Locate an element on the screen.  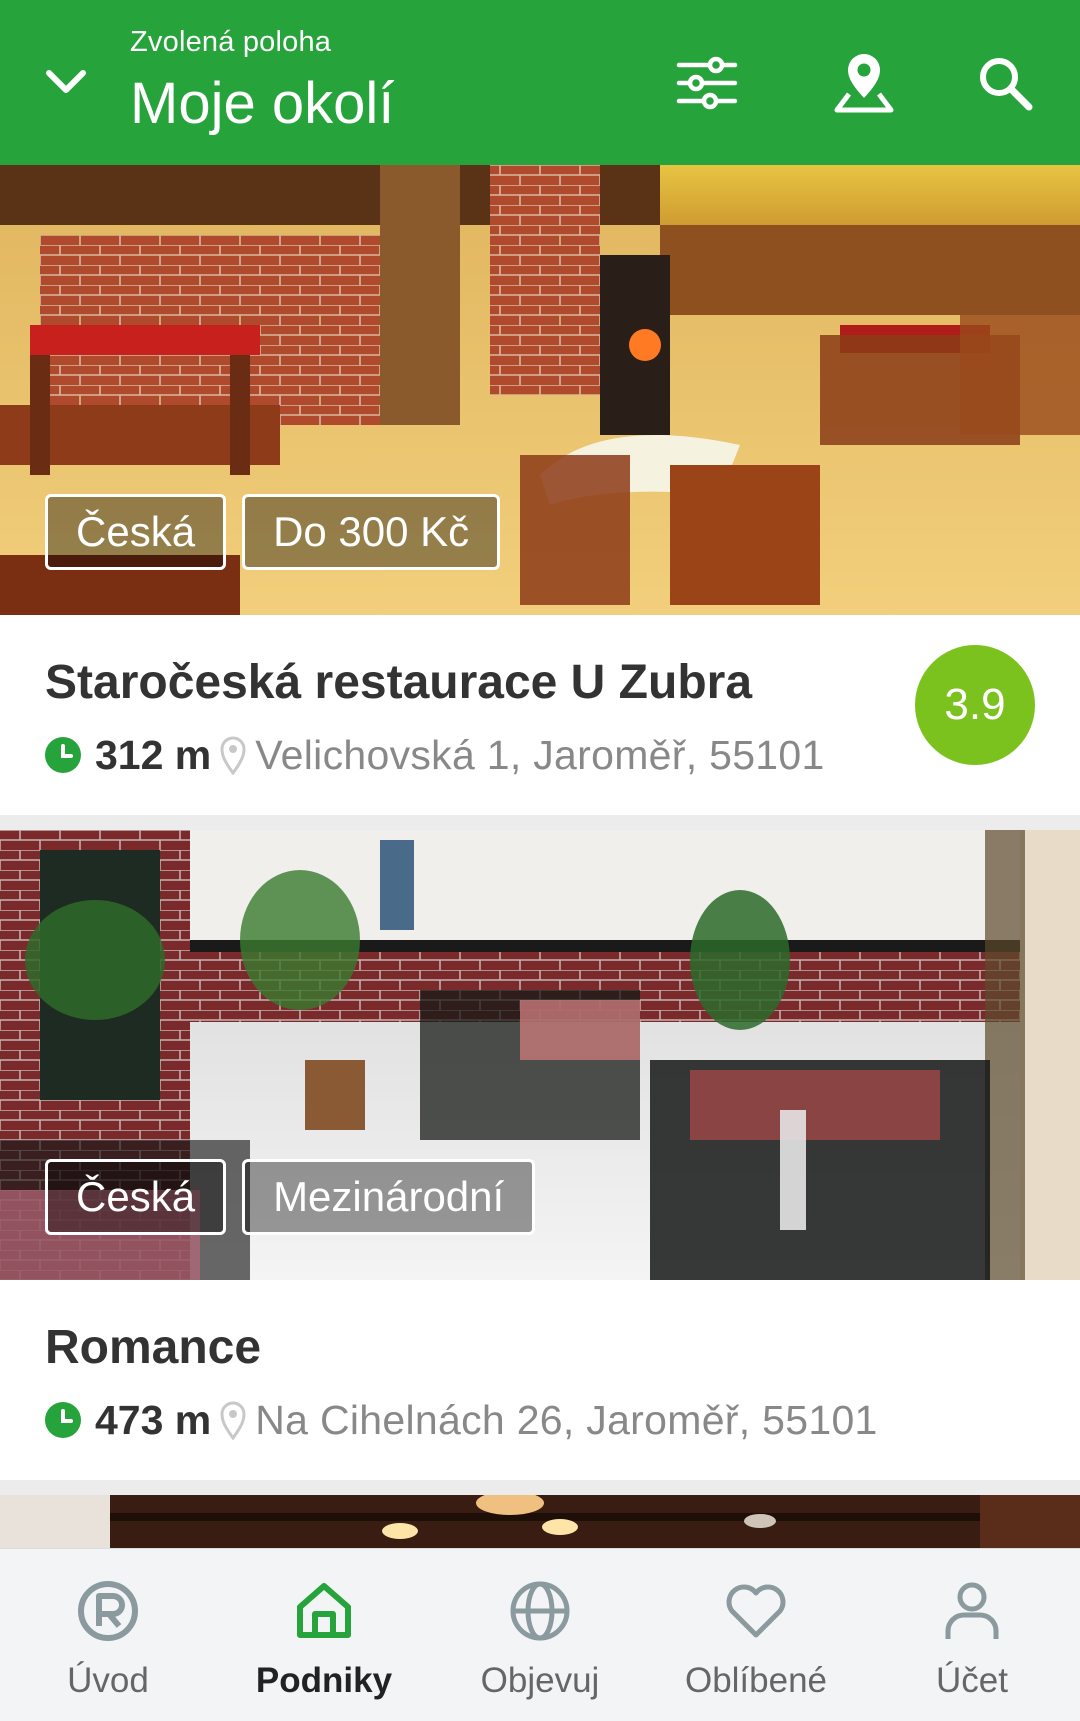
nav-label: Účet is located at coordinates (972, 1680).